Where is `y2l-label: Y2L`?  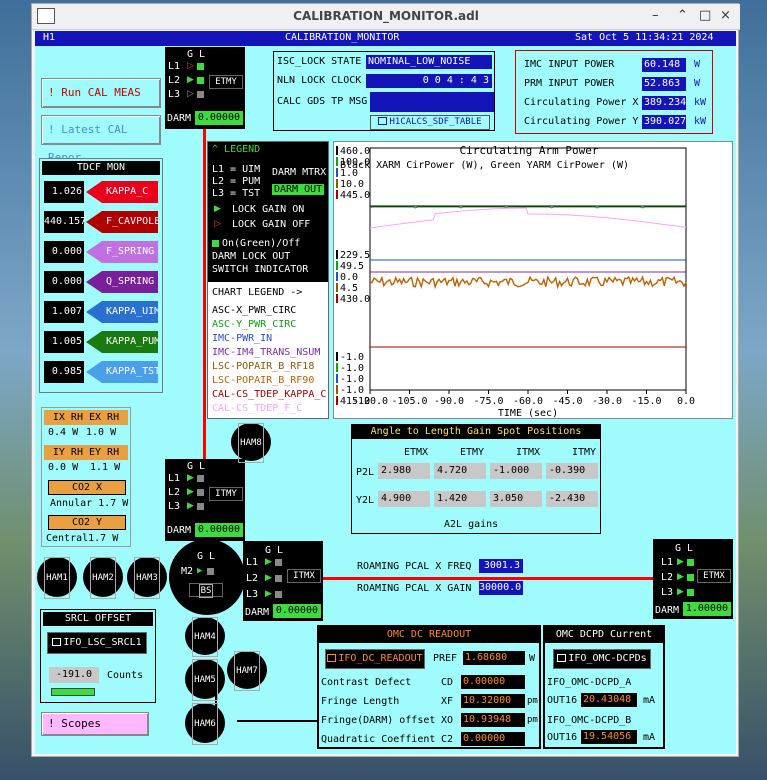 y2l-label: Y2L is located at coordinates (365, 500).